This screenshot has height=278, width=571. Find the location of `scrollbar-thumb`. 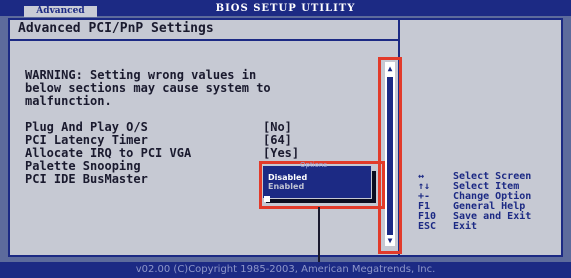

scrollbar-thumb is located at coordinates (390, 156).